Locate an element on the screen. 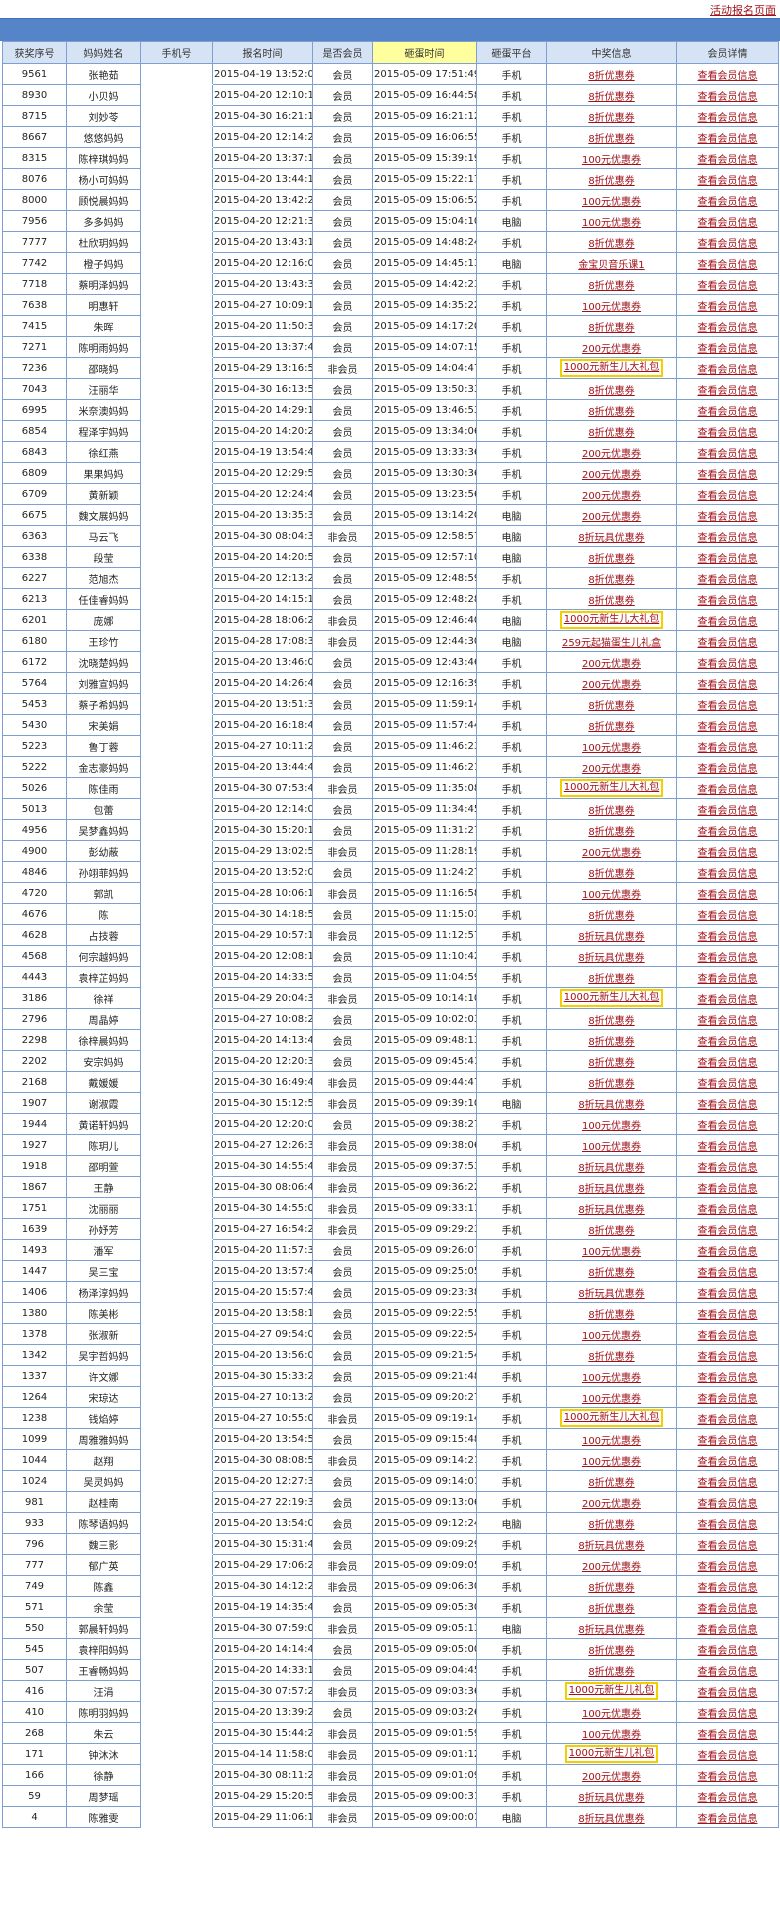 The height and width of the screenshot is (1912, 780). prize-link: 259元起猫蛋生儿礼盒 is located at coordinates (611, 643).